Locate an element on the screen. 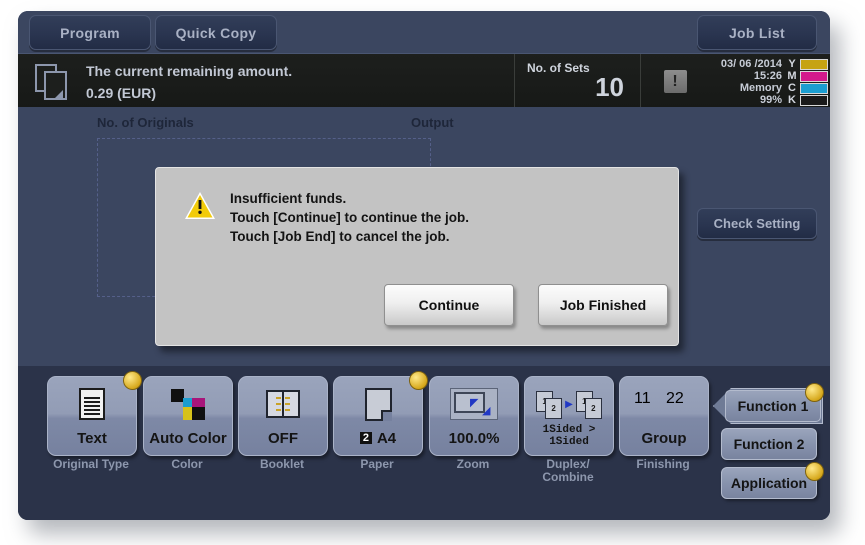 The height and width of the screenshot is (545, 865). function-key-booklet: OFF is located at coordinates (283, 416).